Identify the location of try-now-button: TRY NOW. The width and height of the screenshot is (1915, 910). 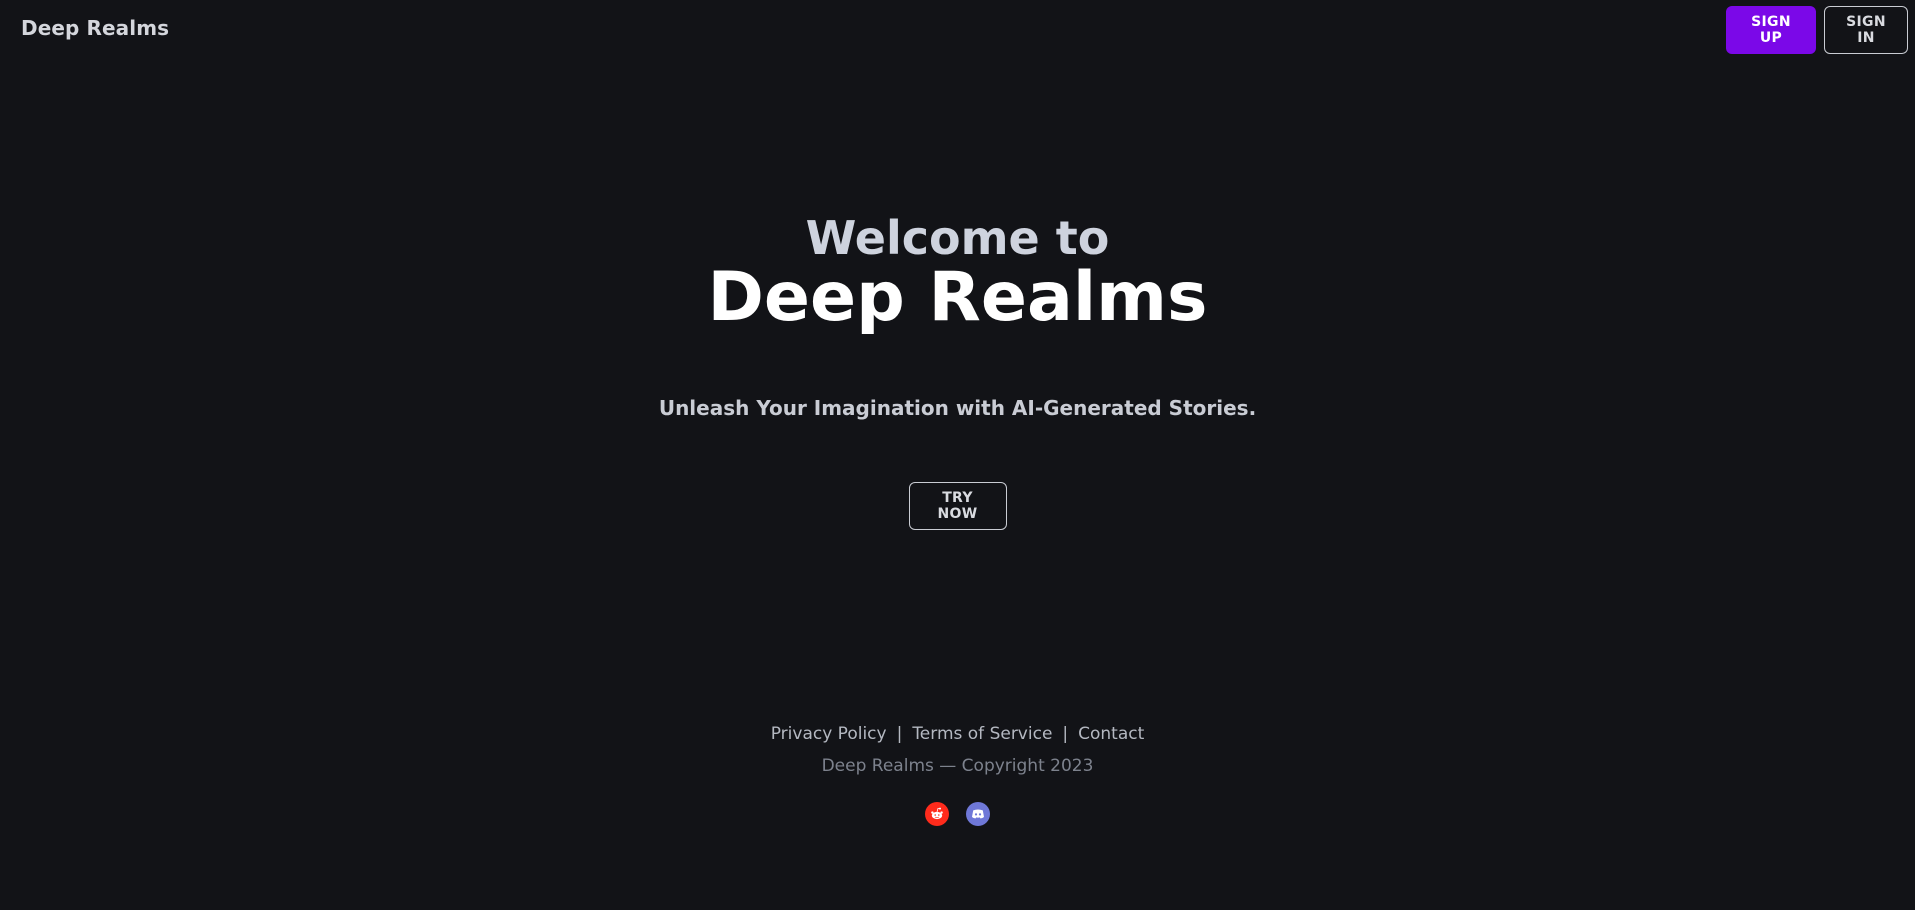
(957, 506).